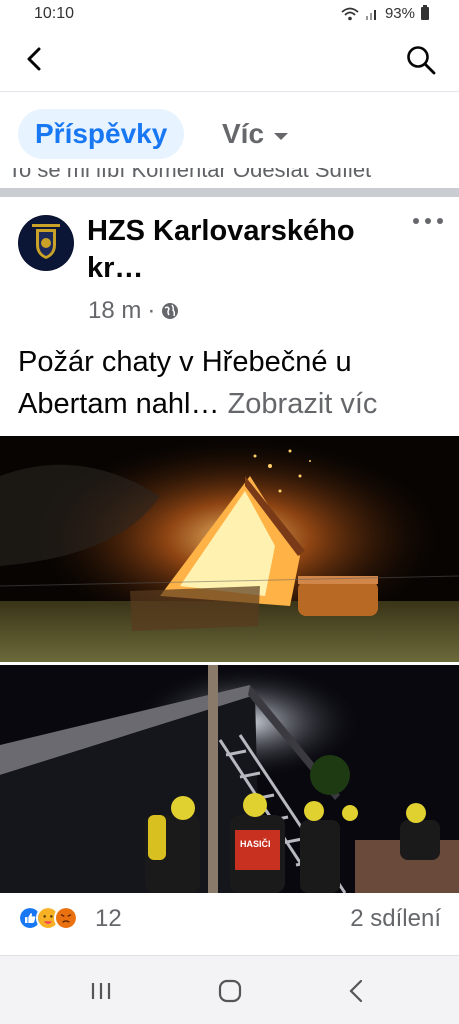  I want to click on tab-more: Víc, so click(255, 134).